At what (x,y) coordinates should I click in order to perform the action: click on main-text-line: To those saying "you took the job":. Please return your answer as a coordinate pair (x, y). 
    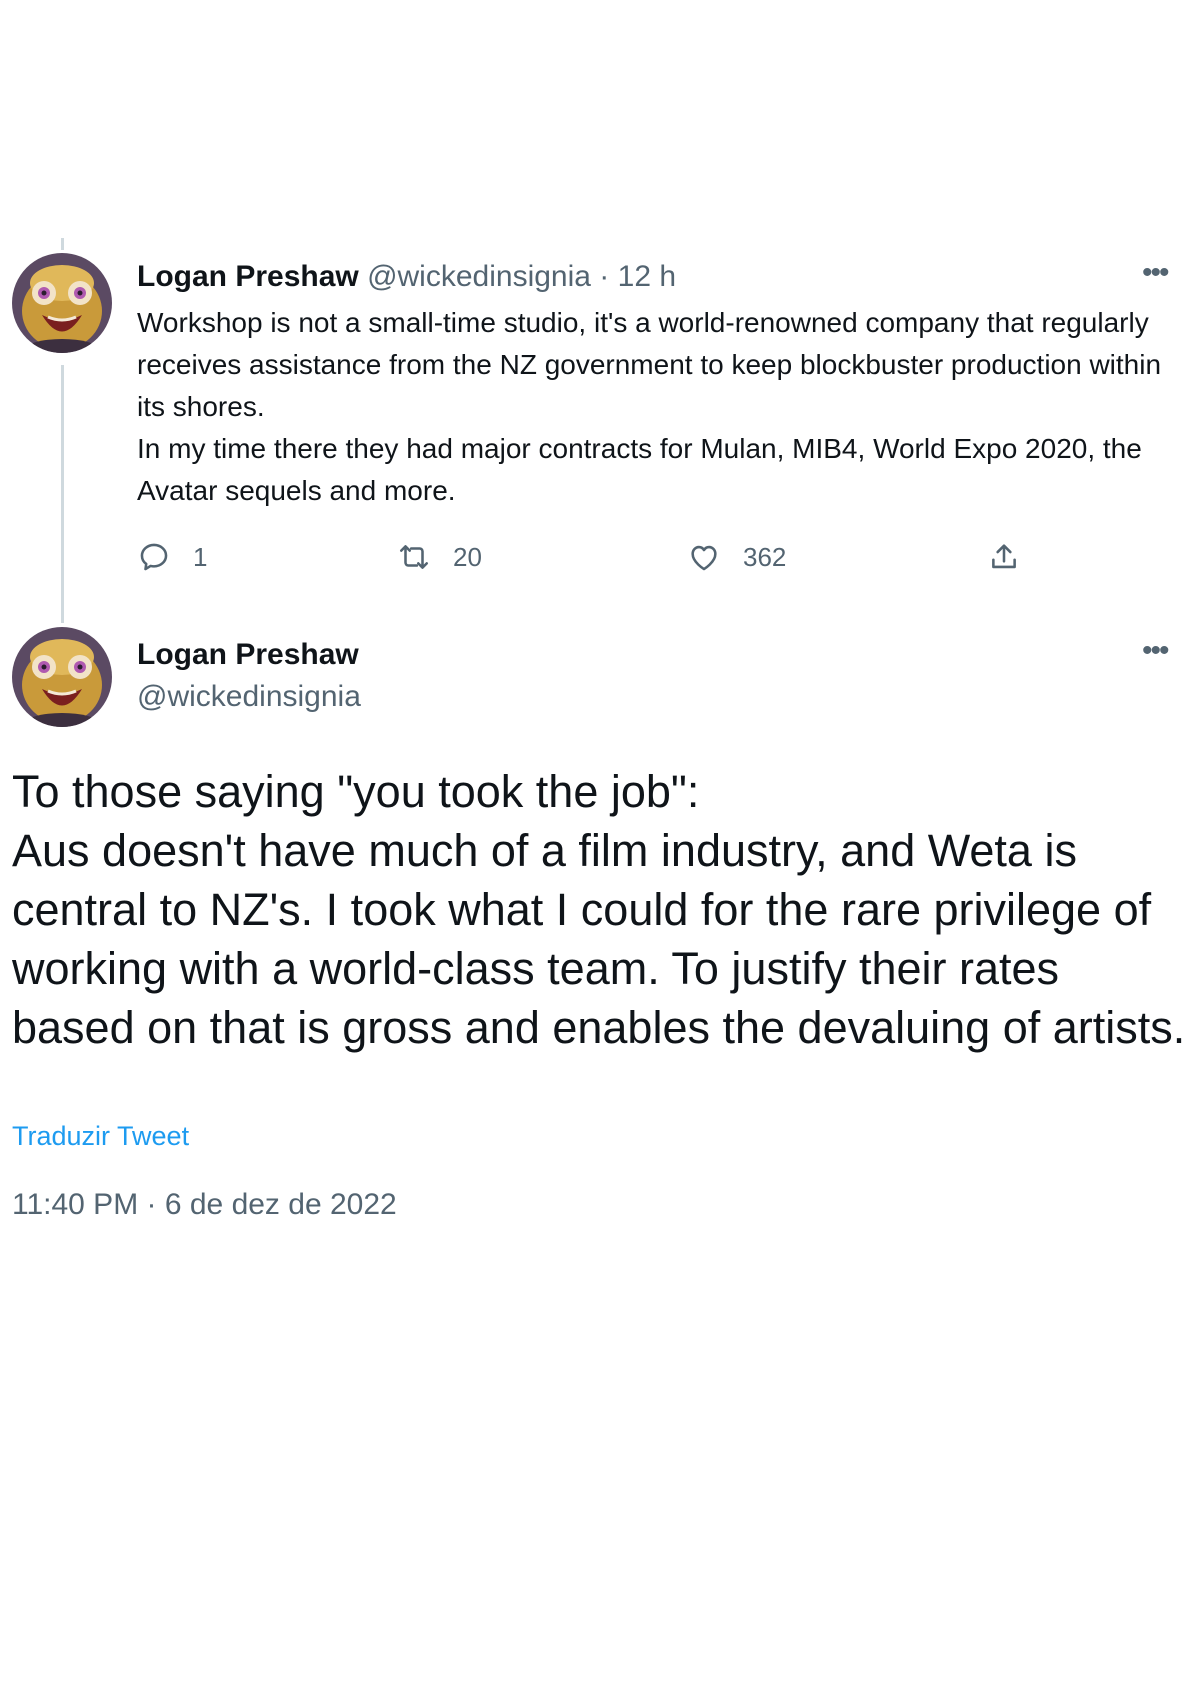
    Looking at the image, I should click on (356, 791).